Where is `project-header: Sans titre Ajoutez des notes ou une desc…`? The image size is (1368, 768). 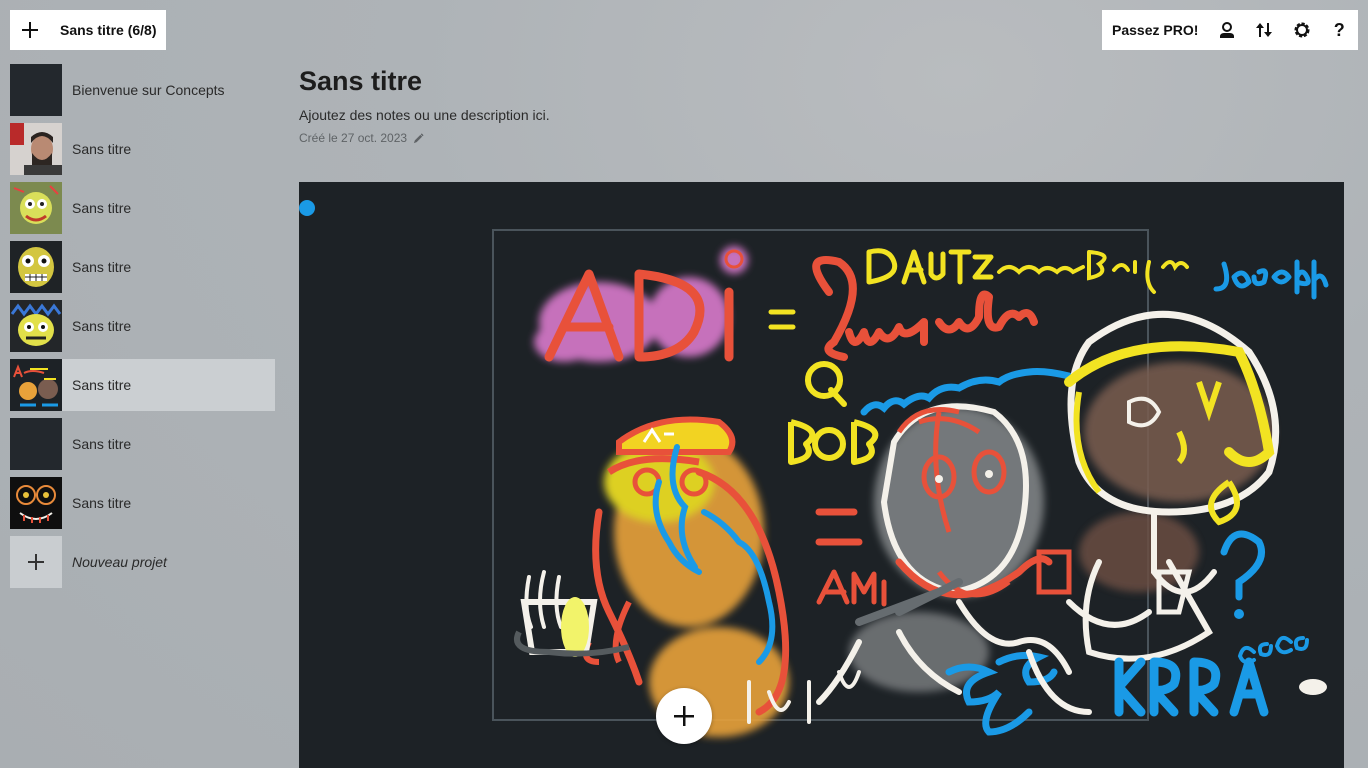 project-header: Sans titre Ajoutez des notes ou une desc… is located at coordinates (424, 105).